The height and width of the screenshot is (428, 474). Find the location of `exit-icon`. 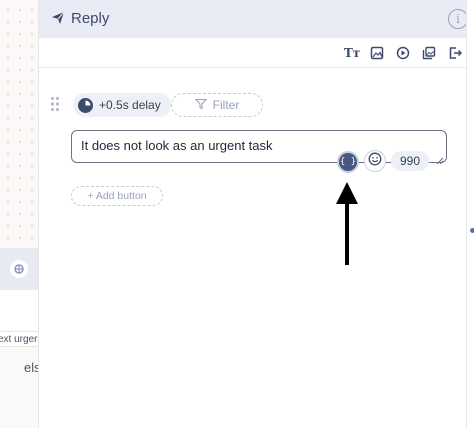

exit-icon is located at coordinates (455, 53).